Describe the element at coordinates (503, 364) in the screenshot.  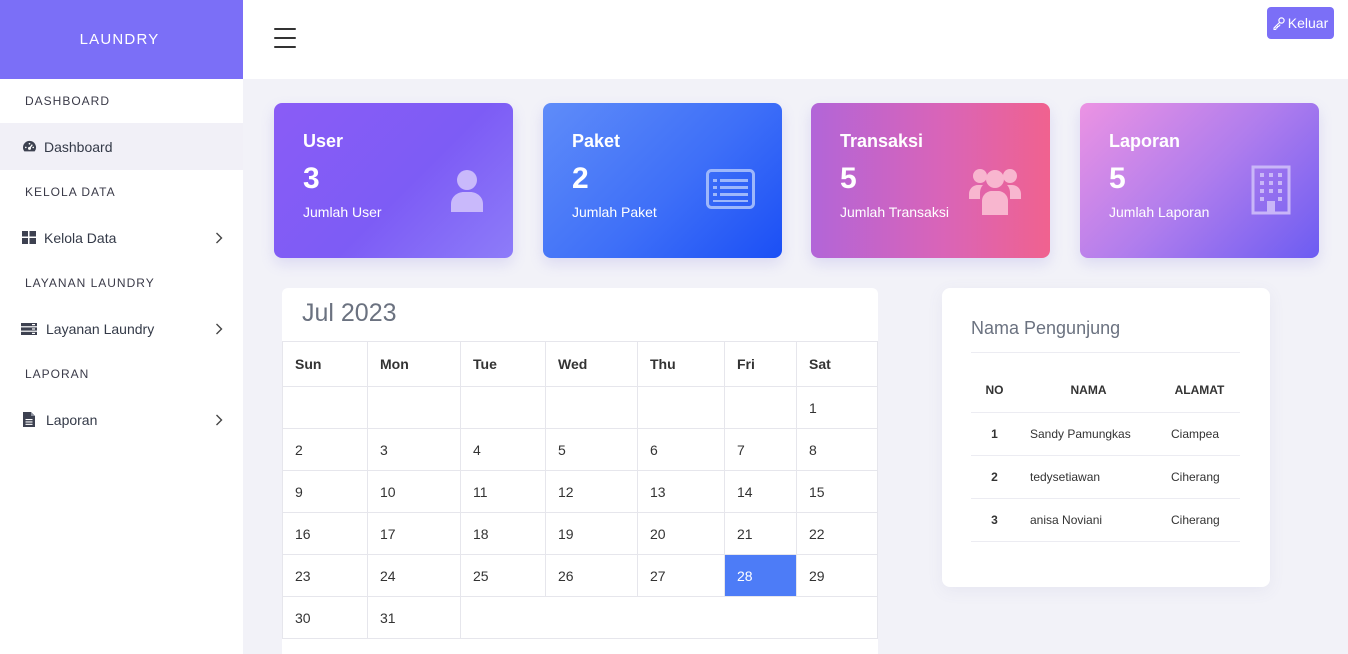
I see `weekday-header: Tue` at that location.